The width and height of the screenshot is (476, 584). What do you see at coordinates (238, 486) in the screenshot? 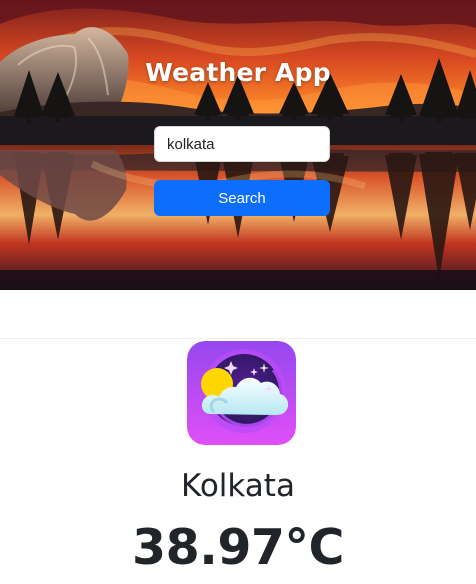
I see `city-name: Kolkata` at bounding box center [238, 486].